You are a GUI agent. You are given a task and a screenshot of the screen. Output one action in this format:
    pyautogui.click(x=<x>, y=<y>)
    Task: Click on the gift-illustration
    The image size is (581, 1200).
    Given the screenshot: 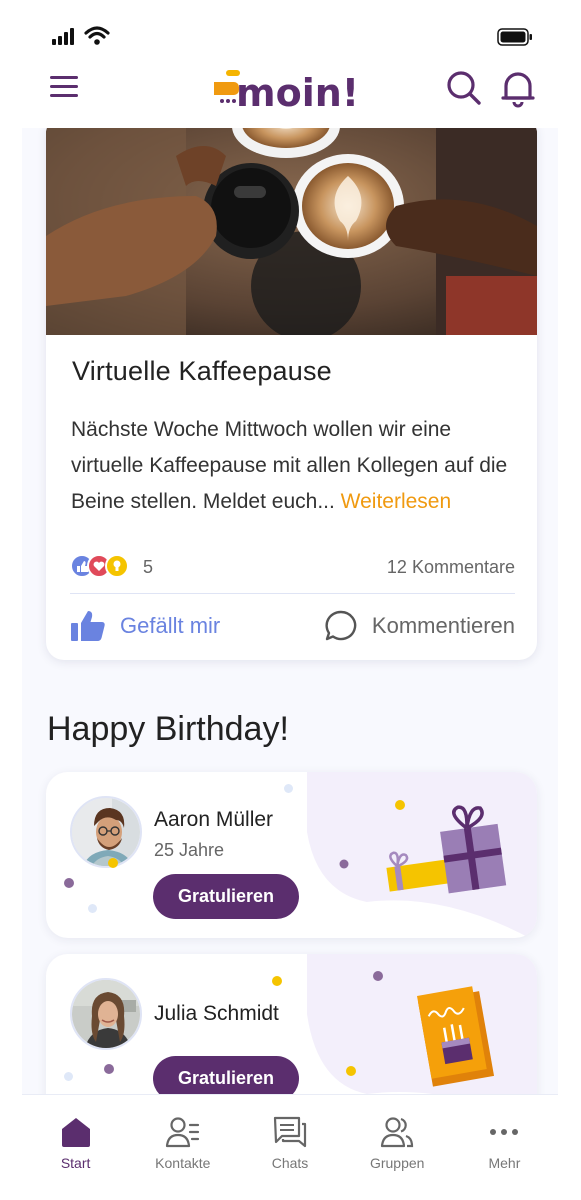 What is the action you would take?
    pyautogui.click(x=422, y=855)
    